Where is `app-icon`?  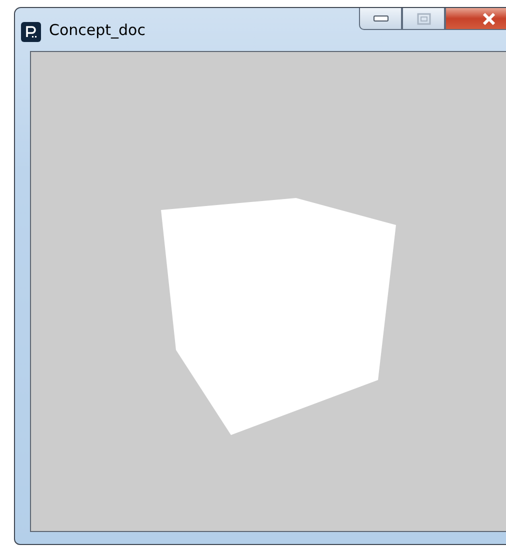 app-icon is located at coordinates (31, 32).